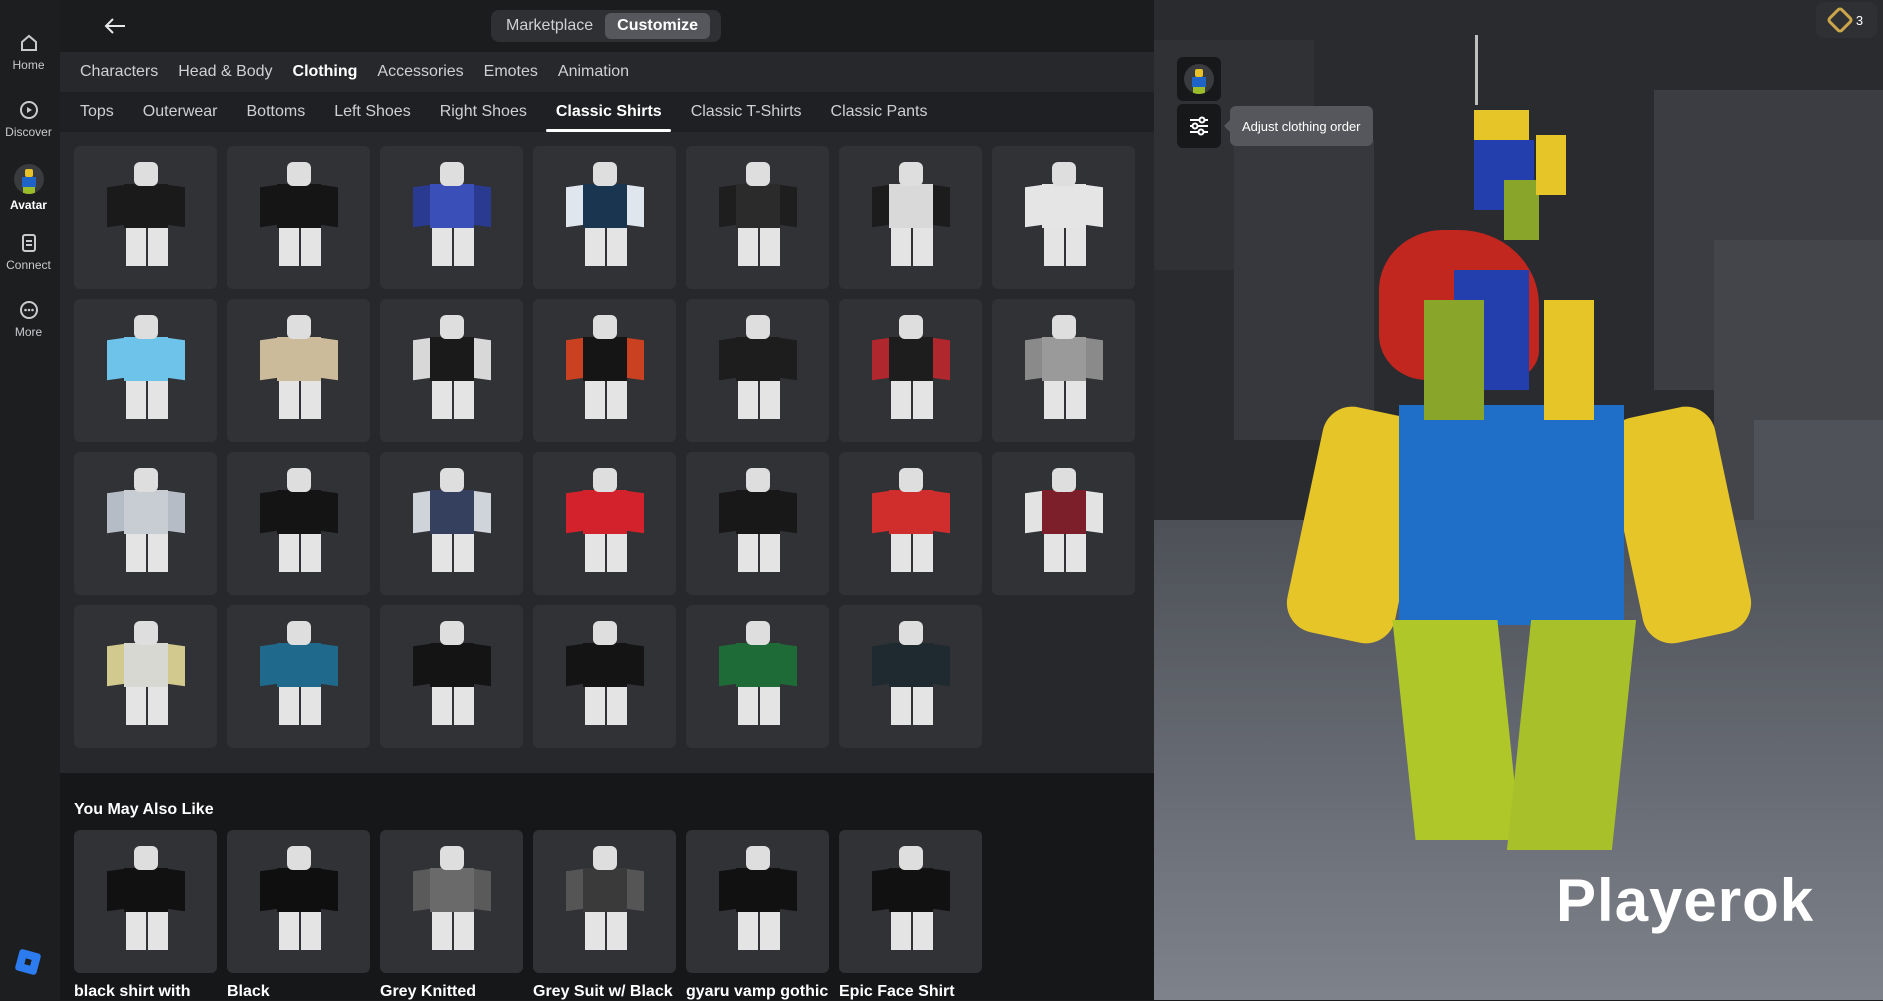  What do you see at coordinates (1685, 900) in the screenshot?
I see `username-label: Playerok` at bounding box center [1685, 900].